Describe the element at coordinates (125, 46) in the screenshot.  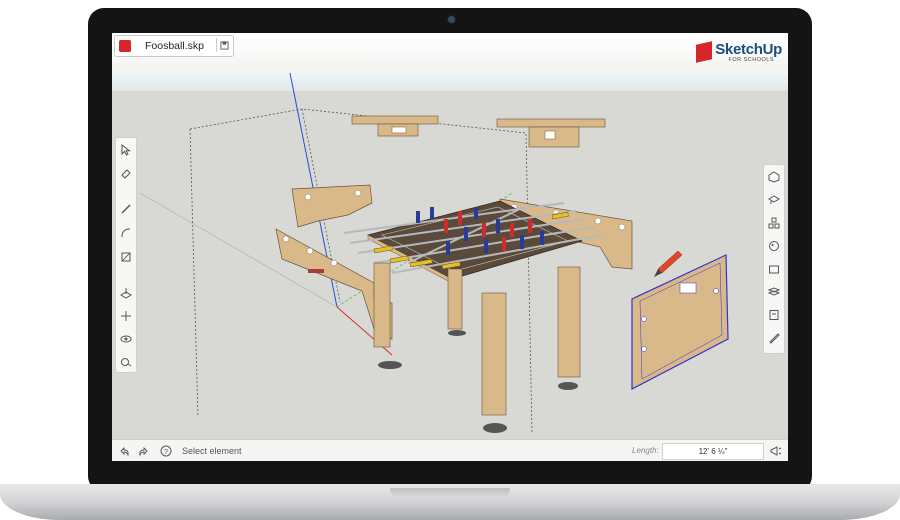
I see `sketchup-logo-icon` at that location.